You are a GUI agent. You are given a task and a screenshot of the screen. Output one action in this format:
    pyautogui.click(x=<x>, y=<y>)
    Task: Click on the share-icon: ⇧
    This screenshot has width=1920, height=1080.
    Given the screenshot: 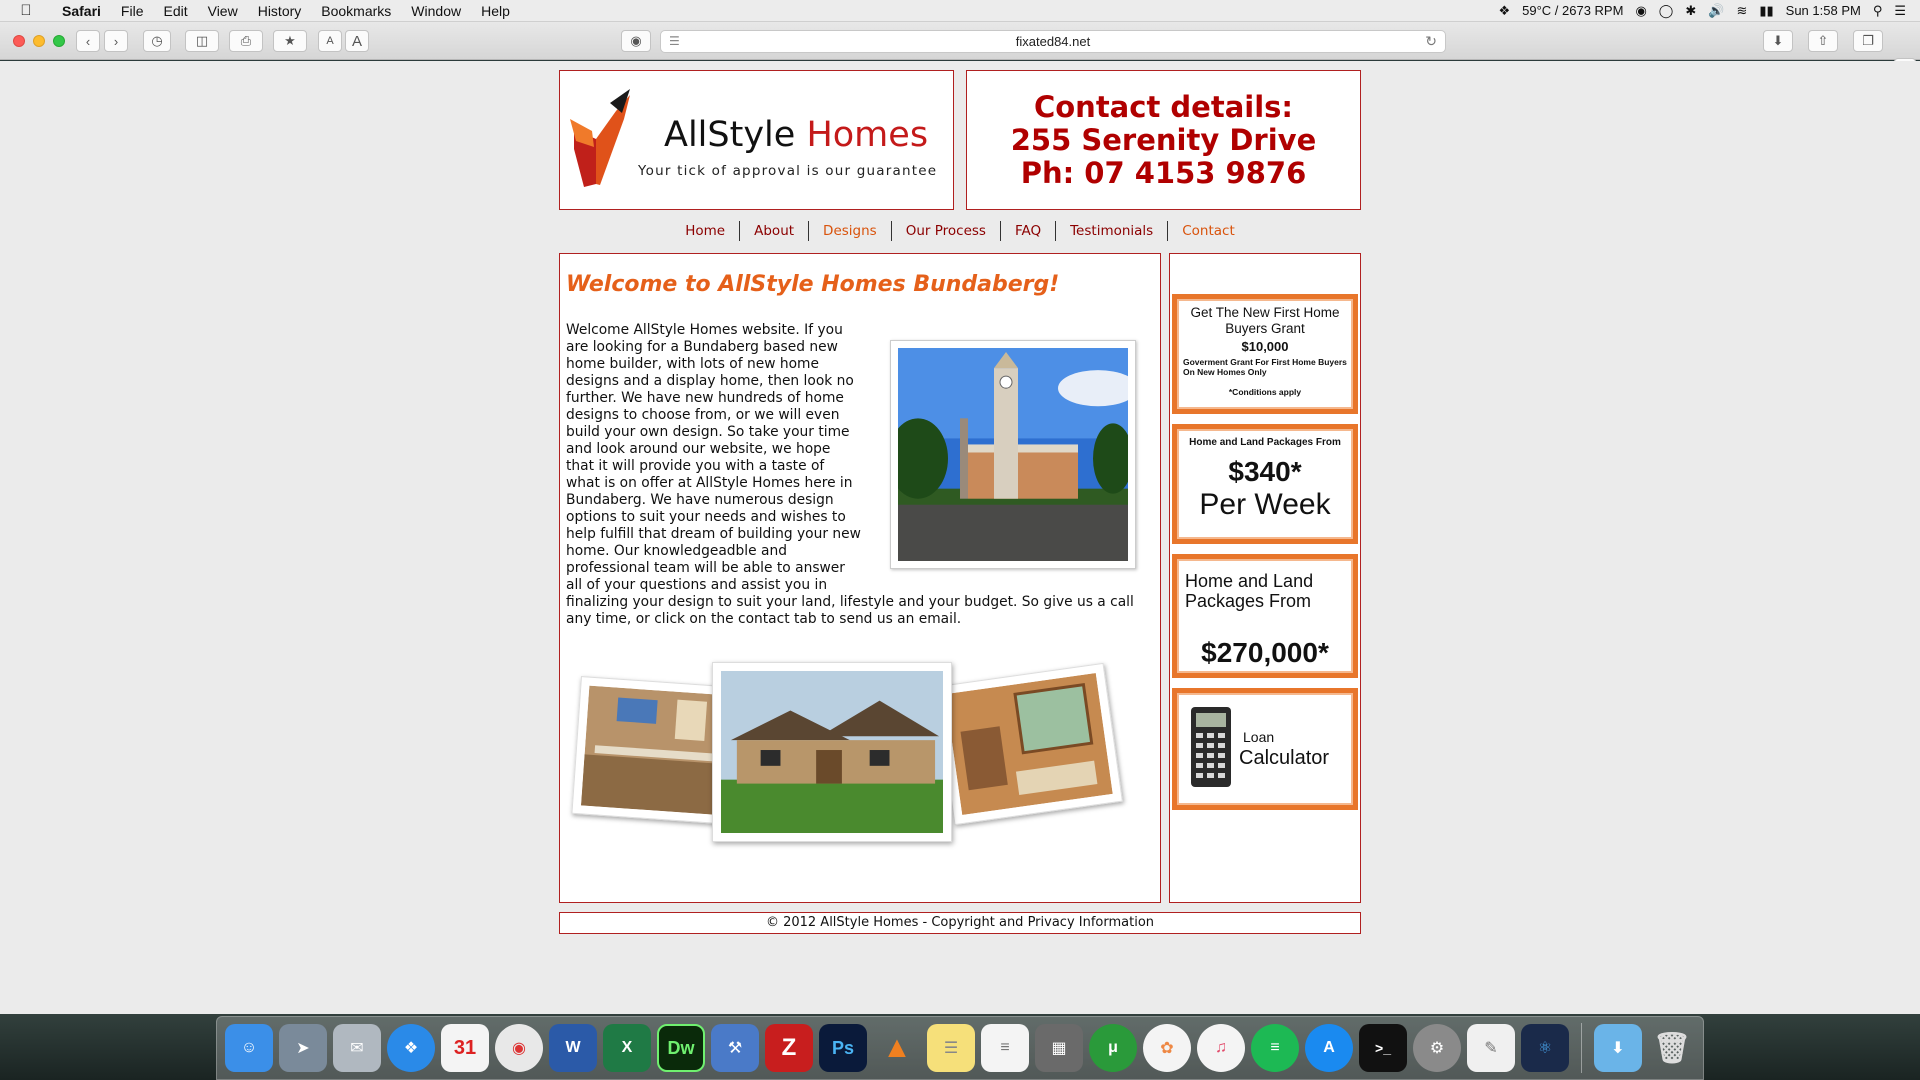 What is the action you would take?
    pyautogui.click(x=1823, y=40)
    